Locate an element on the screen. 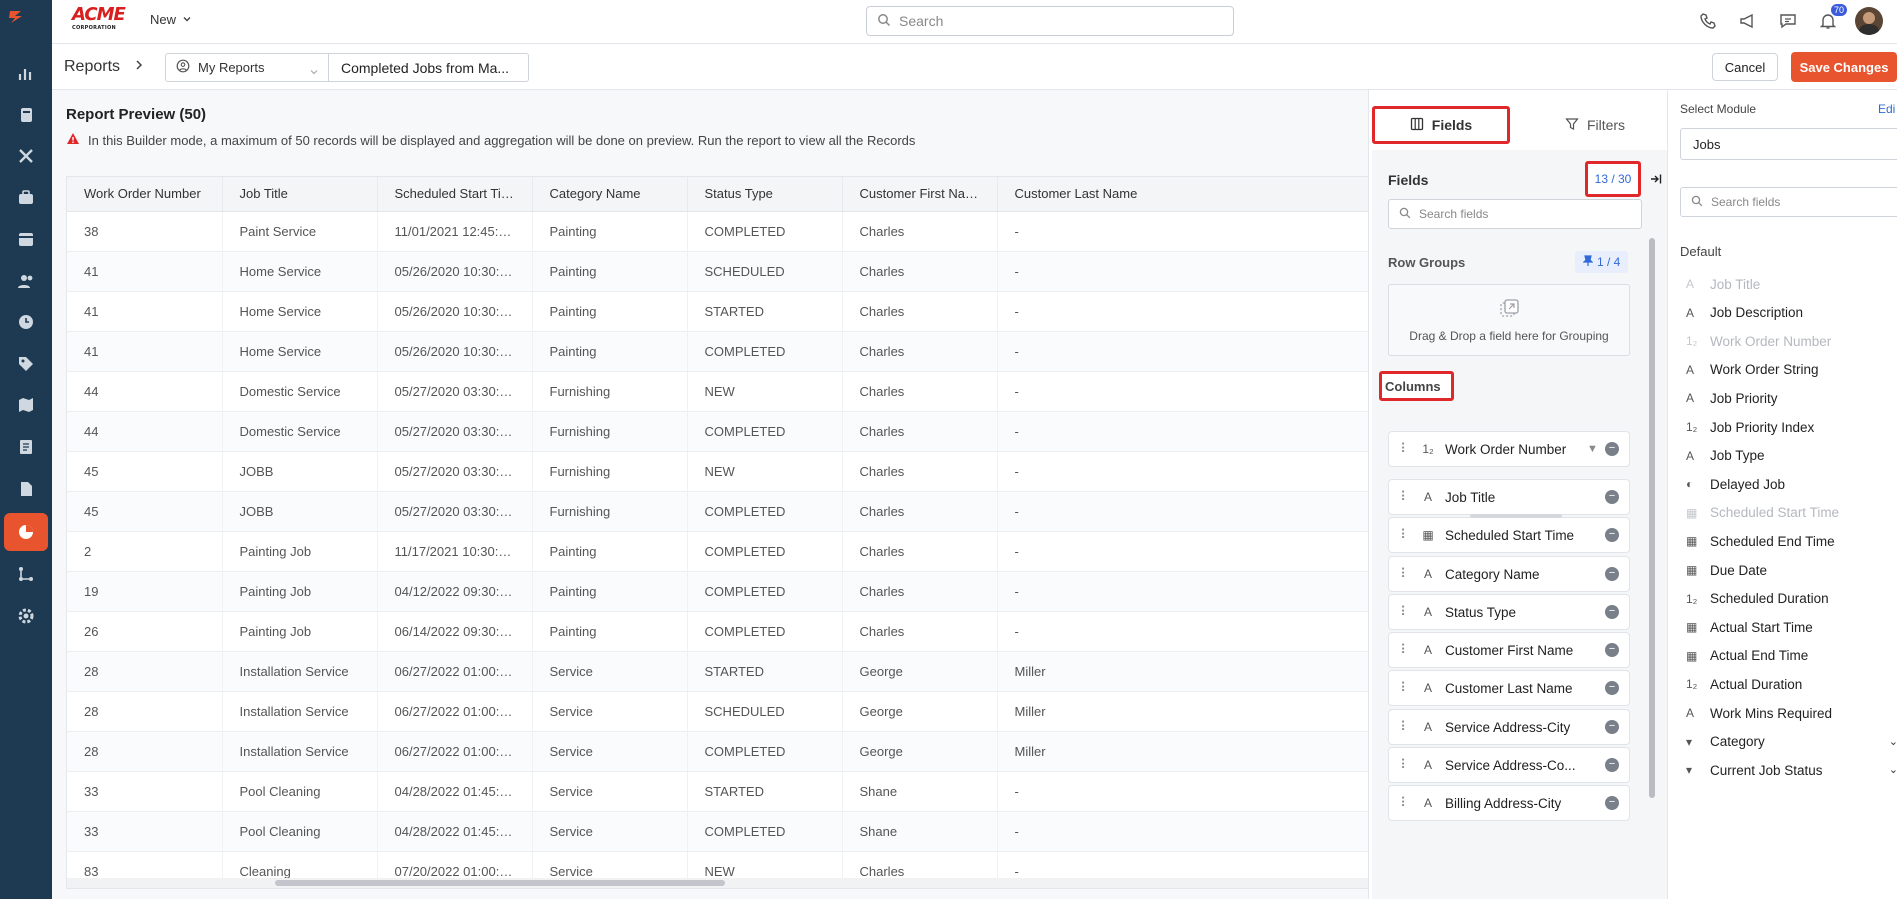  user-avatar is located at coordinates (1869, 21).